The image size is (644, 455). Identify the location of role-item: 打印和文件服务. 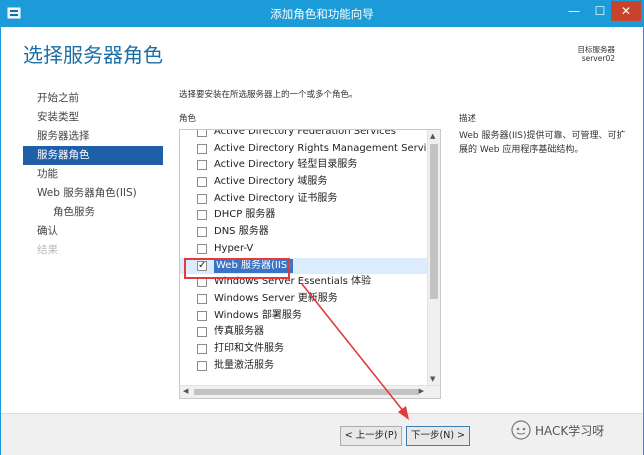
(304, 349).